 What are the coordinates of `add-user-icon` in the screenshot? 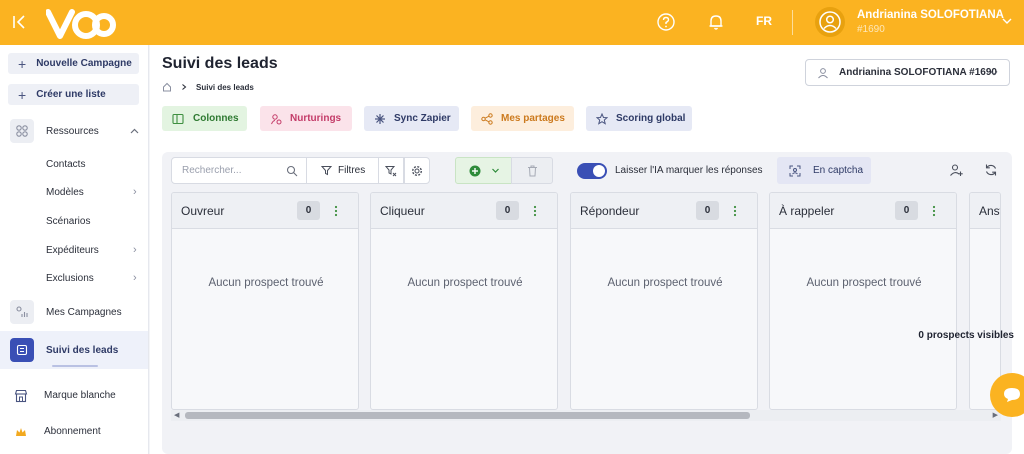 It's located at (956, 170).